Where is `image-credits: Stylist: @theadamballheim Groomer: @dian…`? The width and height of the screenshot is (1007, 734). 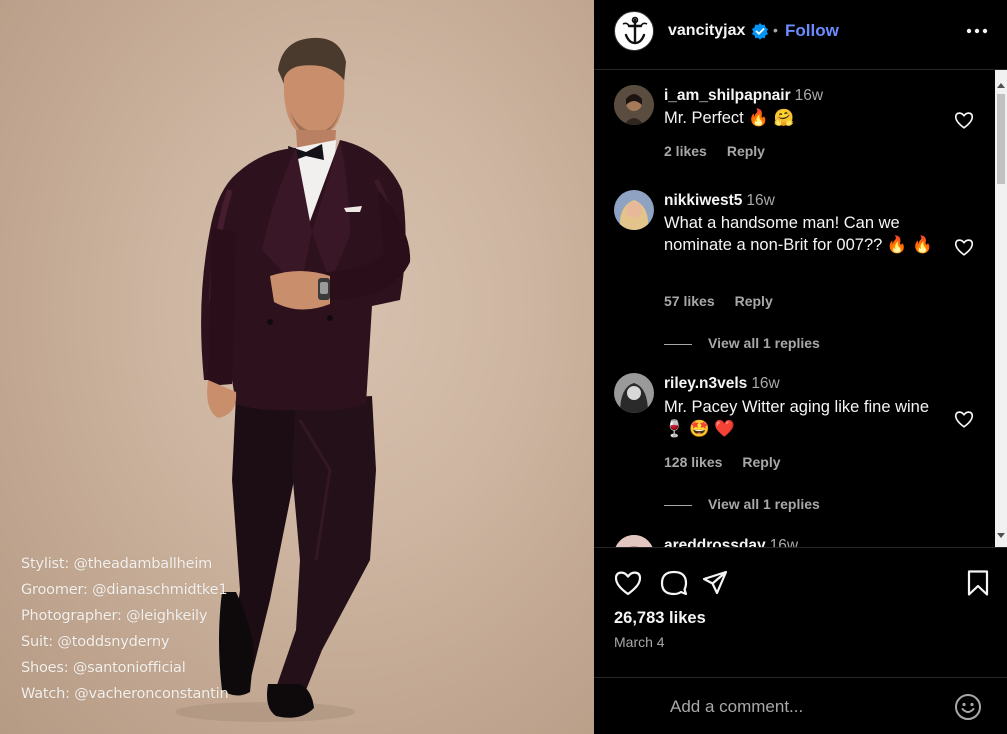 image-credits: Stylist: @theadamballheim Groomer: @dian… is located at coordinates (125, 629).